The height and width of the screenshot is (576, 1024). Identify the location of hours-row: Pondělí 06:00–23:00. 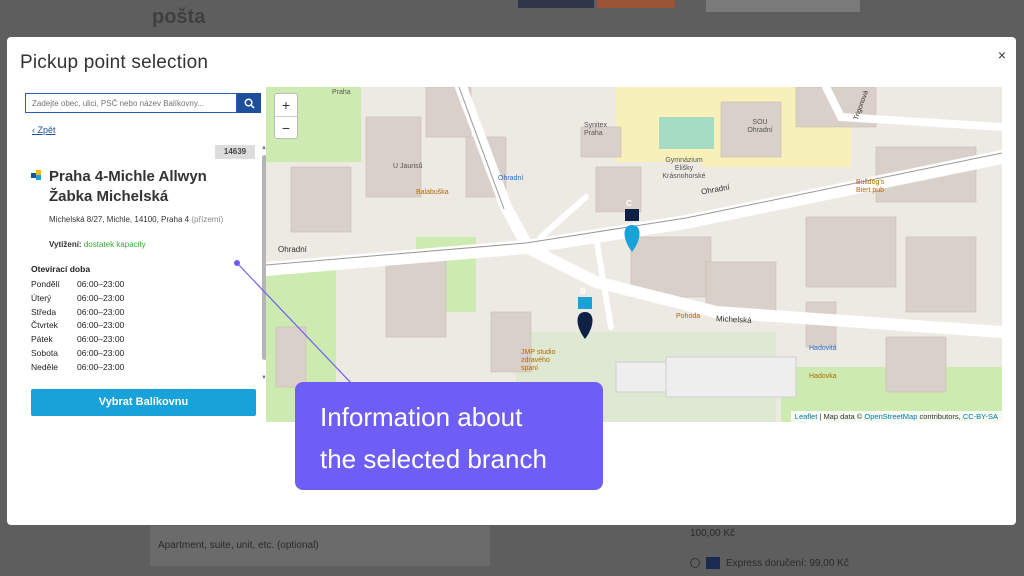
(77, 286).